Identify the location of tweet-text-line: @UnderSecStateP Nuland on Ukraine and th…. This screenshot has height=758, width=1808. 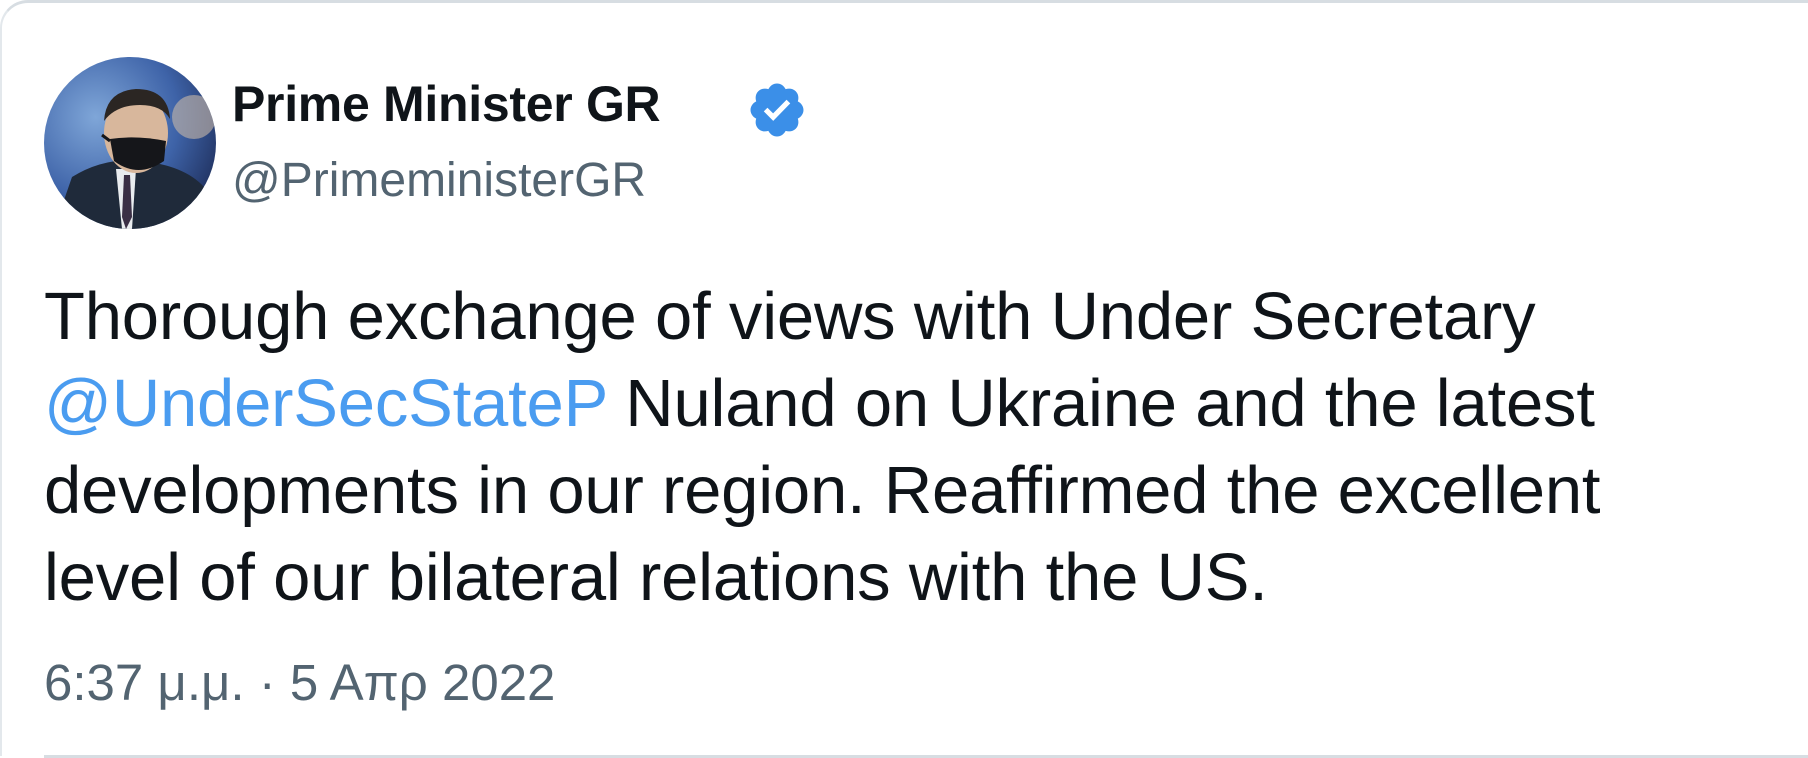
(924, 403).